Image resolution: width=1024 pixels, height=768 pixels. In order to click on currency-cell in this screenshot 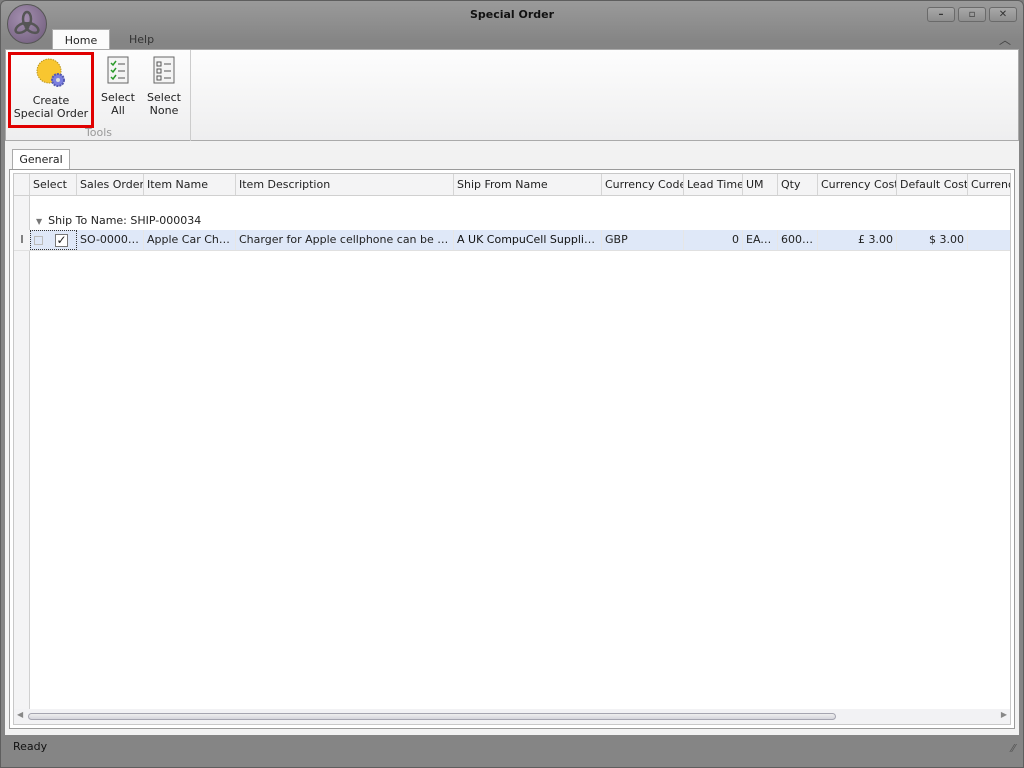, I will do `click(989, 240)`.